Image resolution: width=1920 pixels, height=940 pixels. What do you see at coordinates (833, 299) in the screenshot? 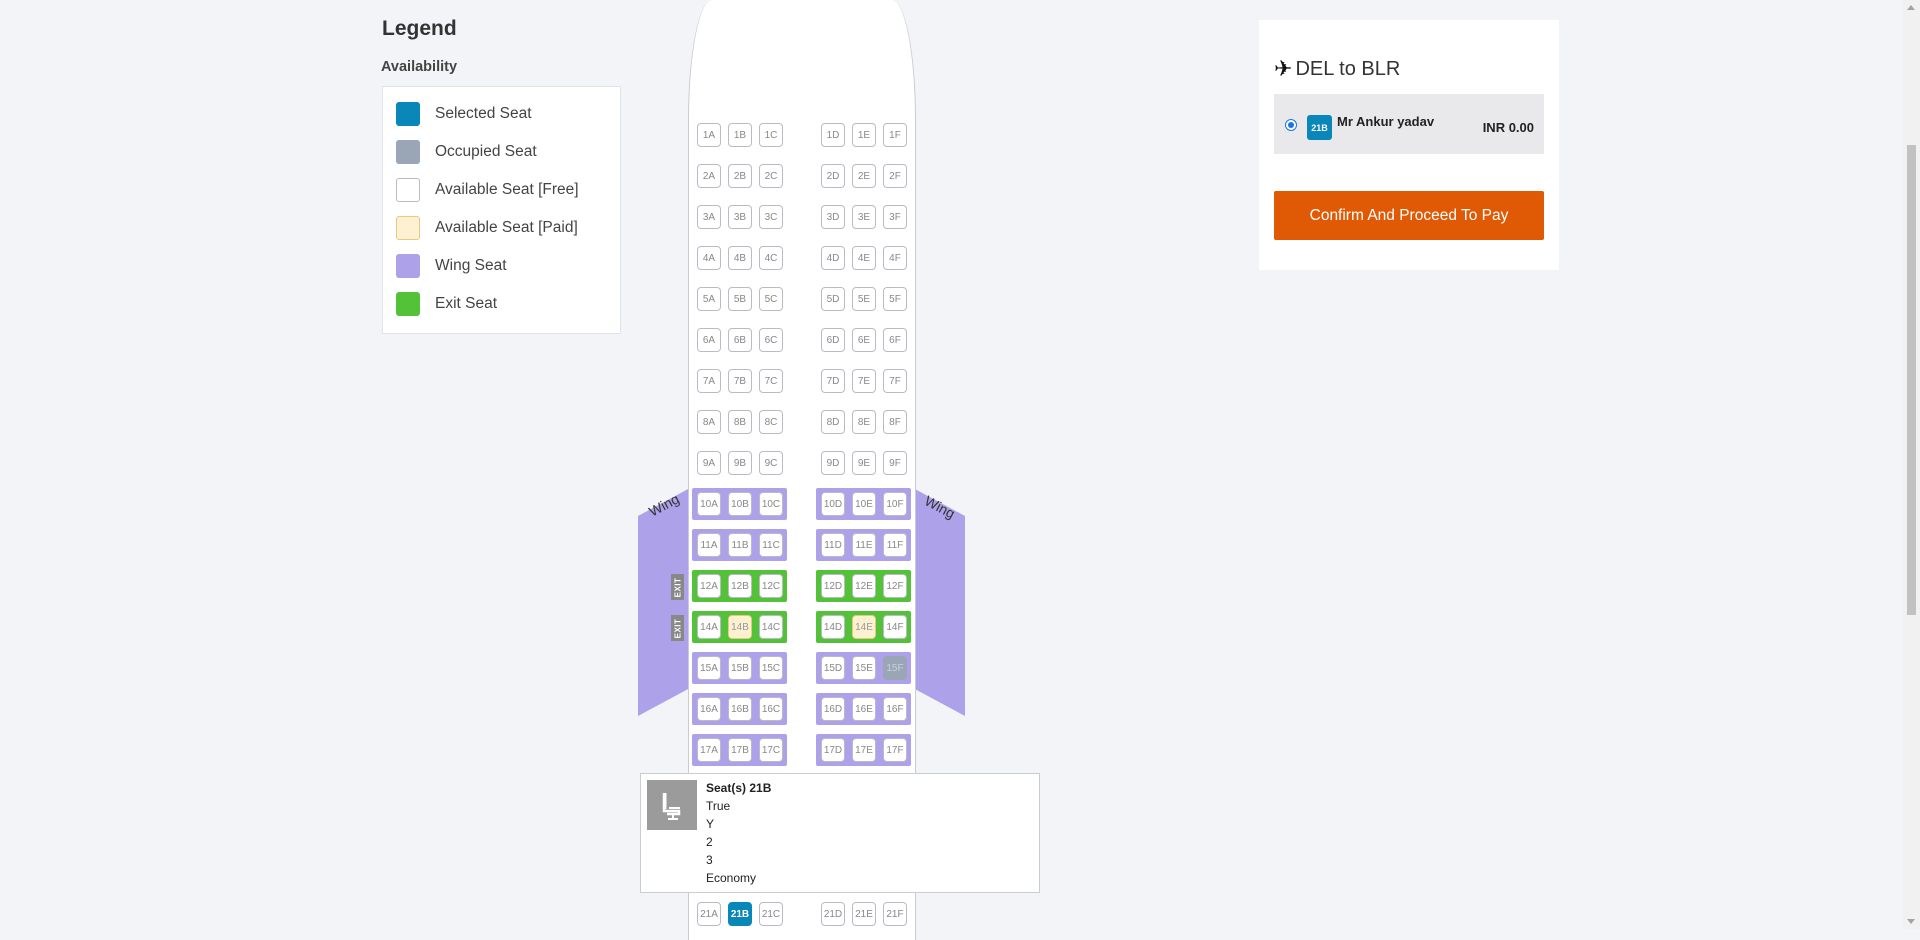
I see `seat-5d: 5D` at bounding box center [833, 299].